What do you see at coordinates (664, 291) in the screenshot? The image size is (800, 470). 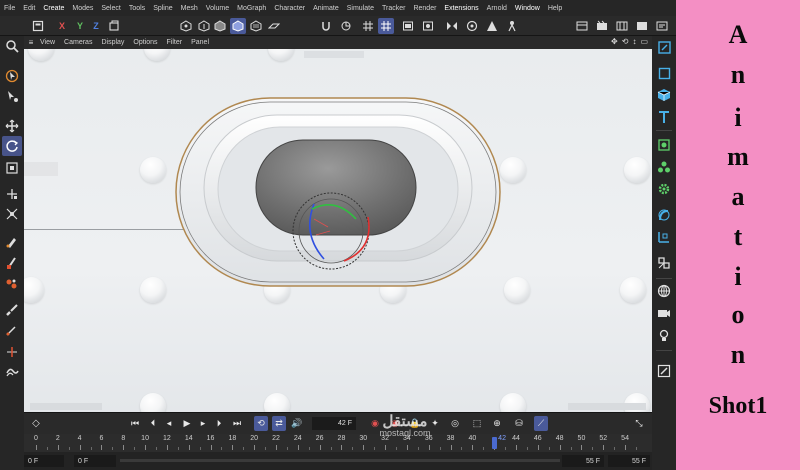 I see `scene-globe-icon` at bounding box center [664, 291].